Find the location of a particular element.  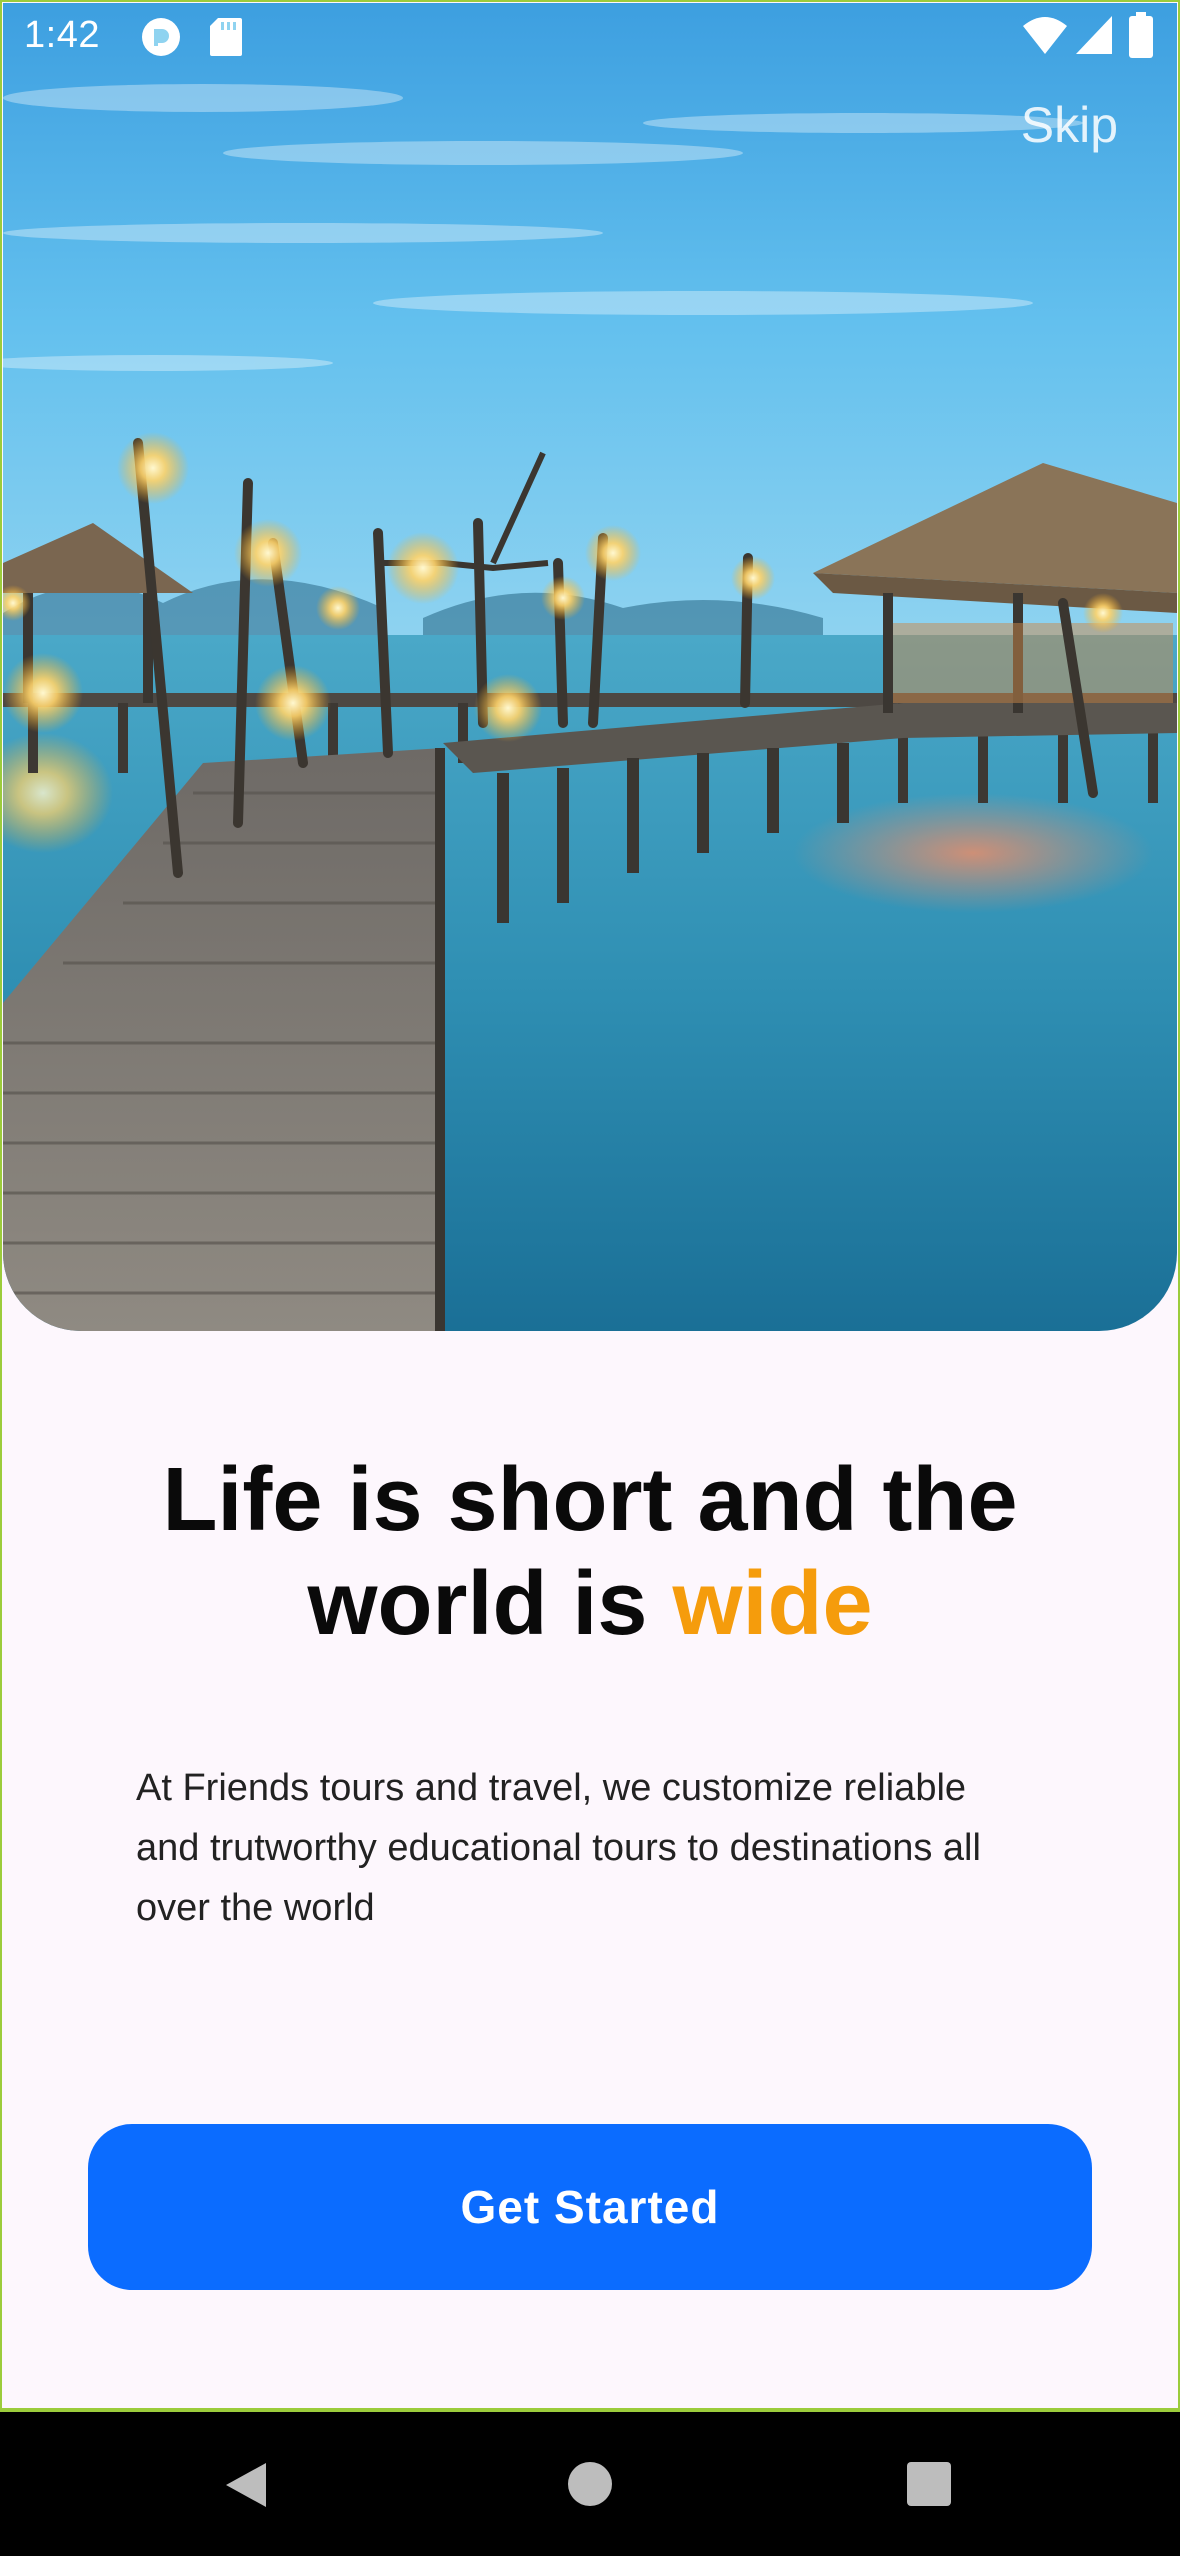

system-navigation-bar is located at coordinates (590, 2483).